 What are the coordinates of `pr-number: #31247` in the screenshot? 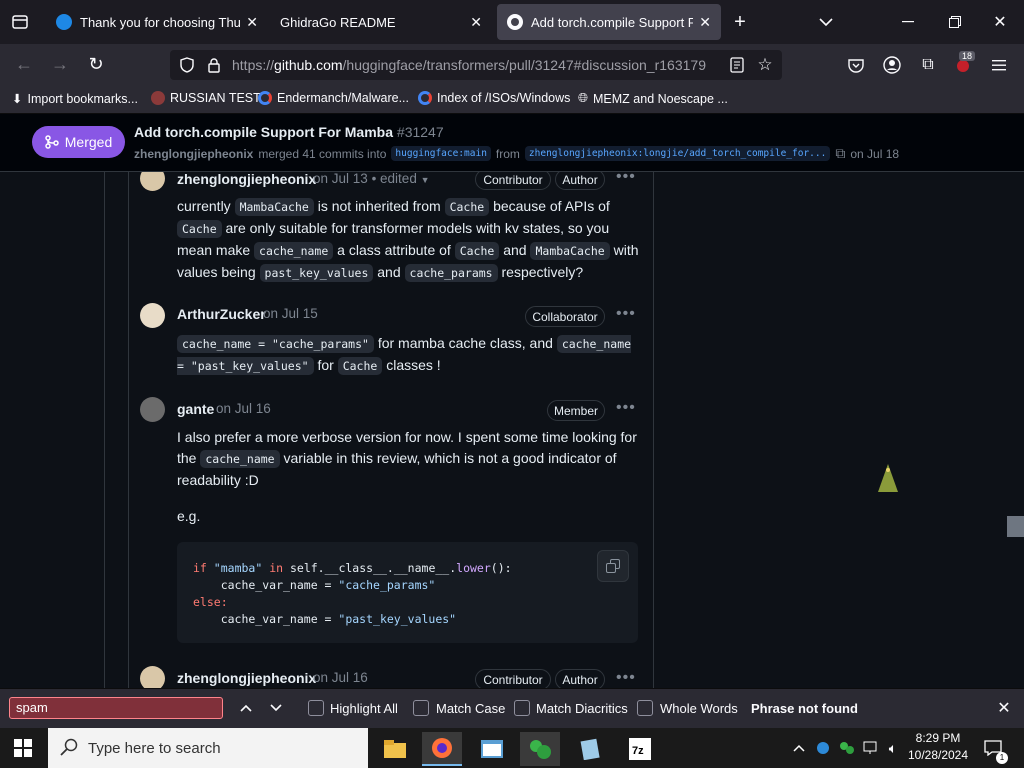 It's located at (420, 132).